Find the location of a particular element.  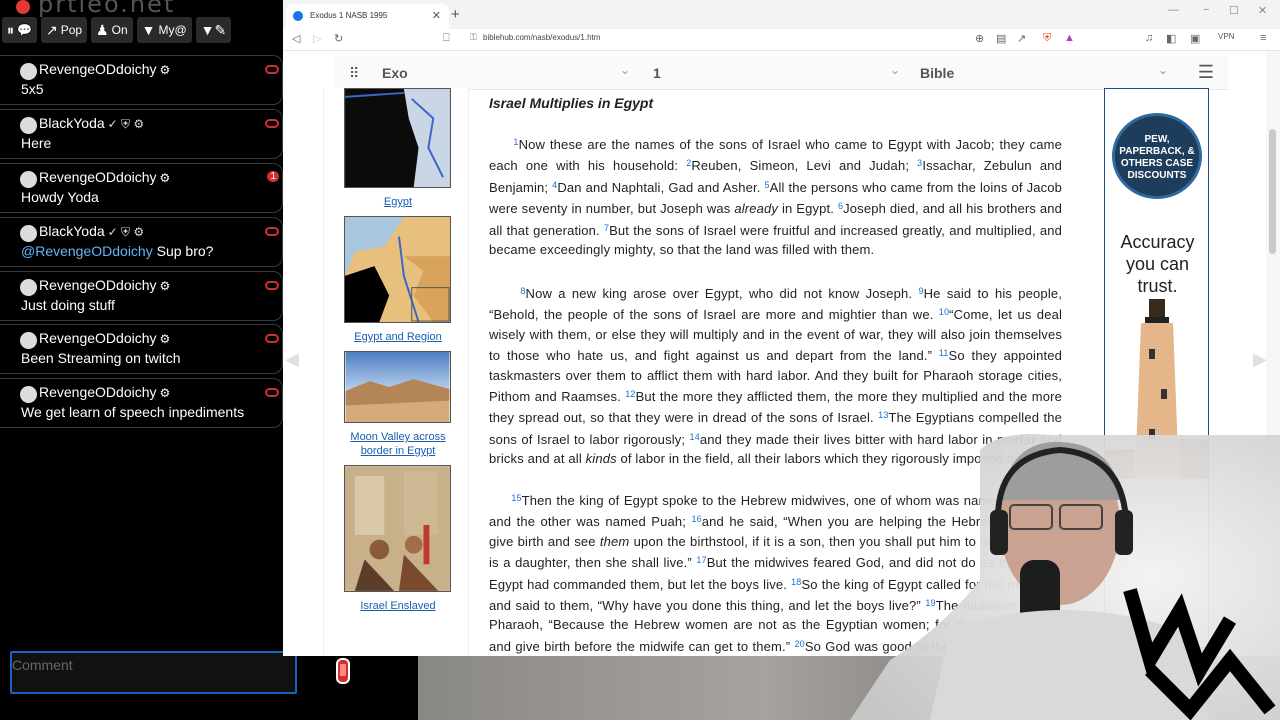

verse-number: 14 is located at coordinates (695, 437).